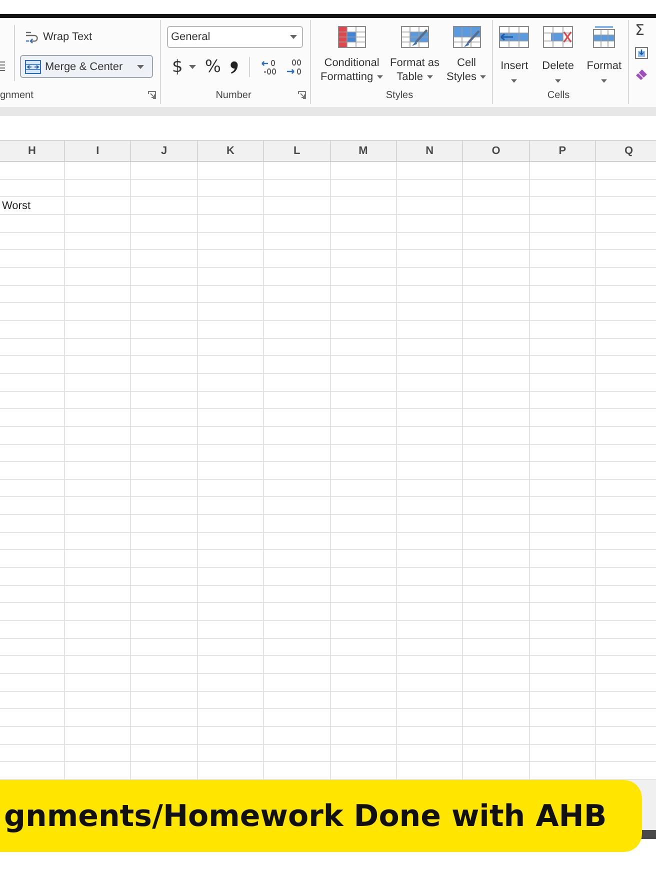 This screenshot has width=656, height=874. I want to click on caption-text: gnments/Homework Done with AHB, so click(305, 816).